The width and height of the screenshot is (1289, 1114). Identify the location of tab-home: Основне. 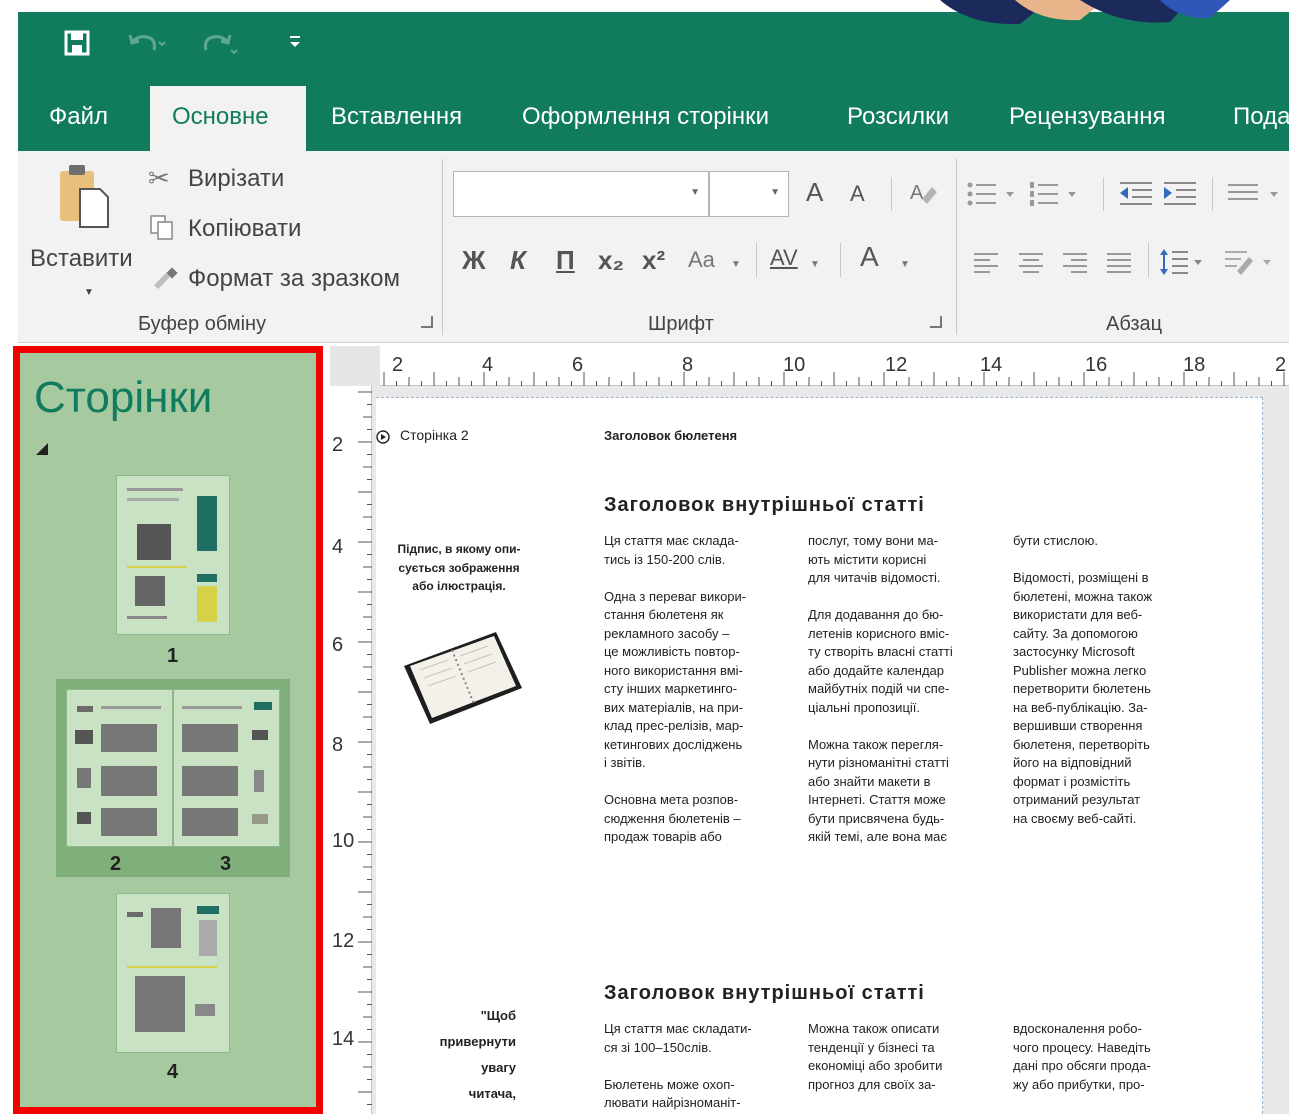
(228, 118).